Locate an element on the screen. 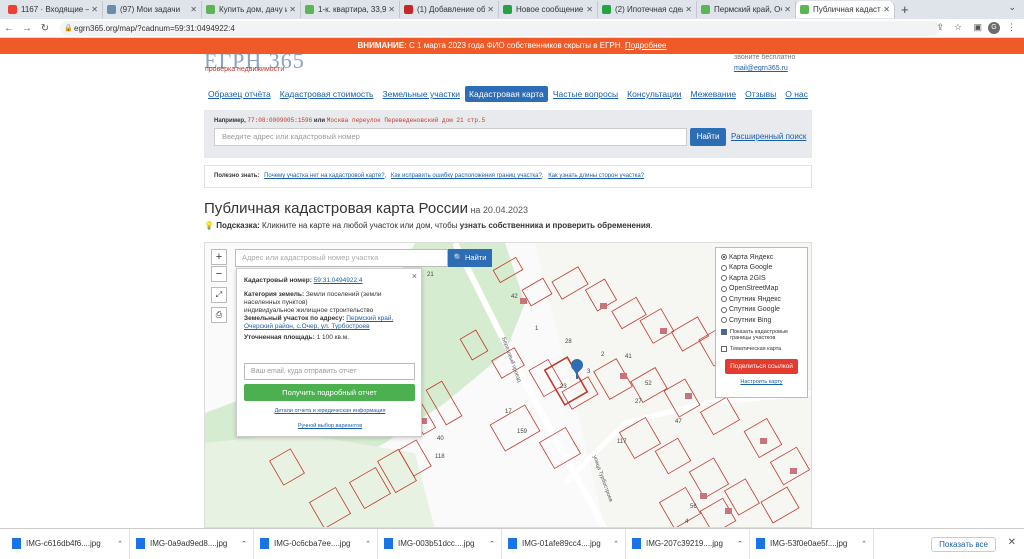 The width and height of the screenshot is (1024, 559). download-item: IMG-c616db4f6....jpg ⌃ is located at coordinates (68, 543).